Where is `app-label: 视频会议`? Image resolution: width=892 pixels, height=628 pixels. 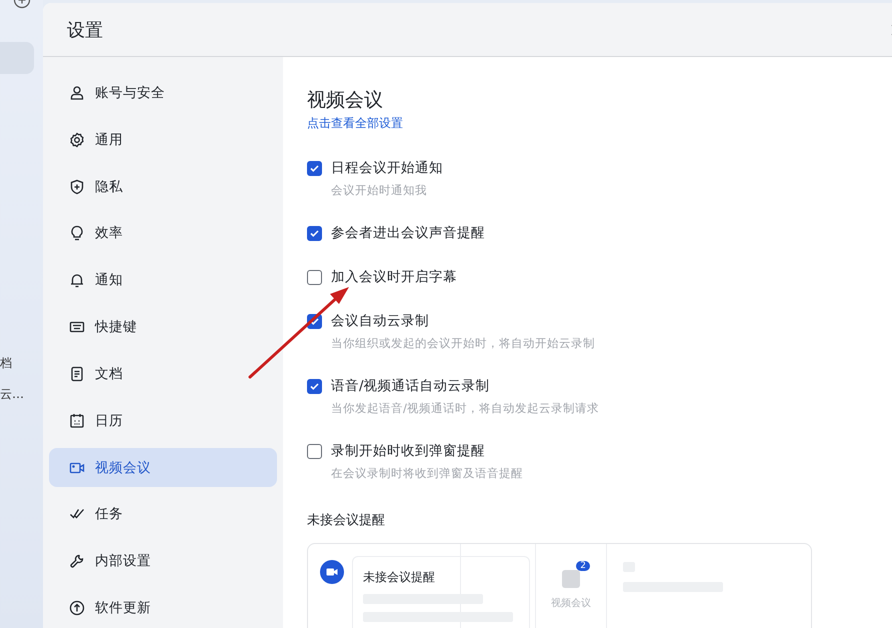 app-label: 视频会议 is located at coordinates (571, 603).